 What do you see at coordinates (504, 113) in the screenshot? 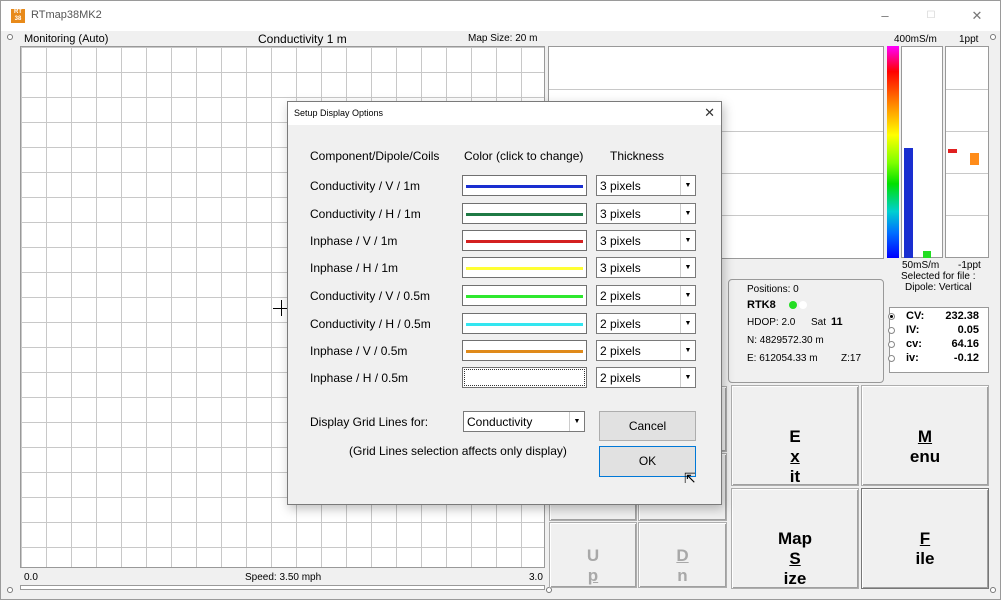
I see `dialog-title-bar: Setup Display Options ✕` at bounding box center [504, 113].